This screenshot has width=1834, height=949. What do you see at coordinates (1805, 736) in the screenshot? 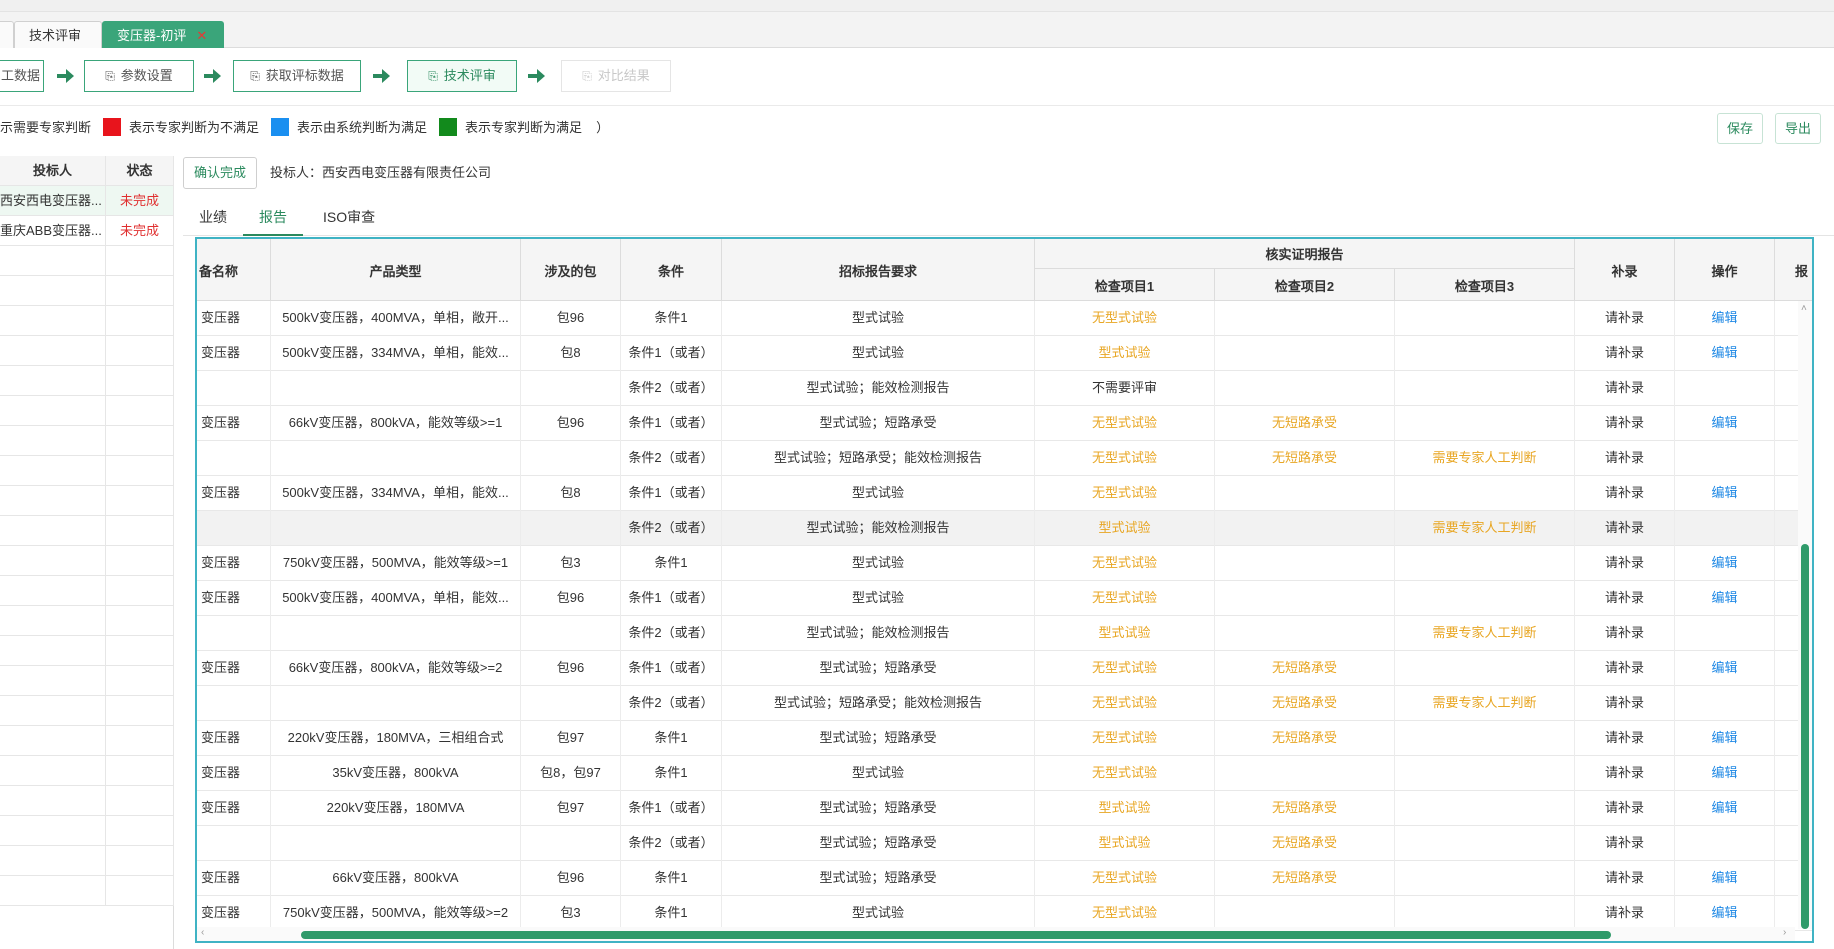
I see `vertical-scroll-thumb` at bounding box center [1805, 736].